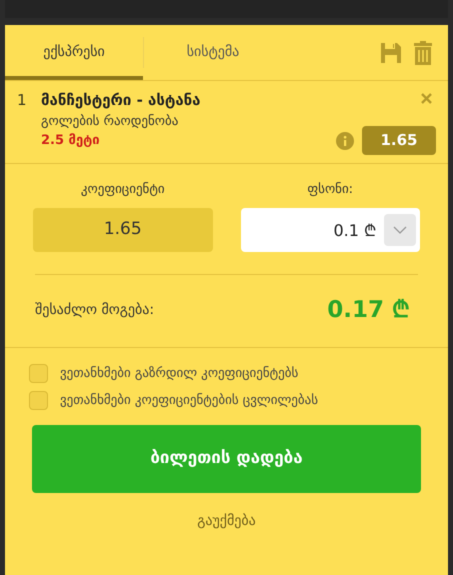 Image resolution: width=453 pixels, height=575 pixels. What do you see at coordinates (74, 52) in the screenshot?
I see `tab: ექსპრესი` at bounding box center [74, 52].